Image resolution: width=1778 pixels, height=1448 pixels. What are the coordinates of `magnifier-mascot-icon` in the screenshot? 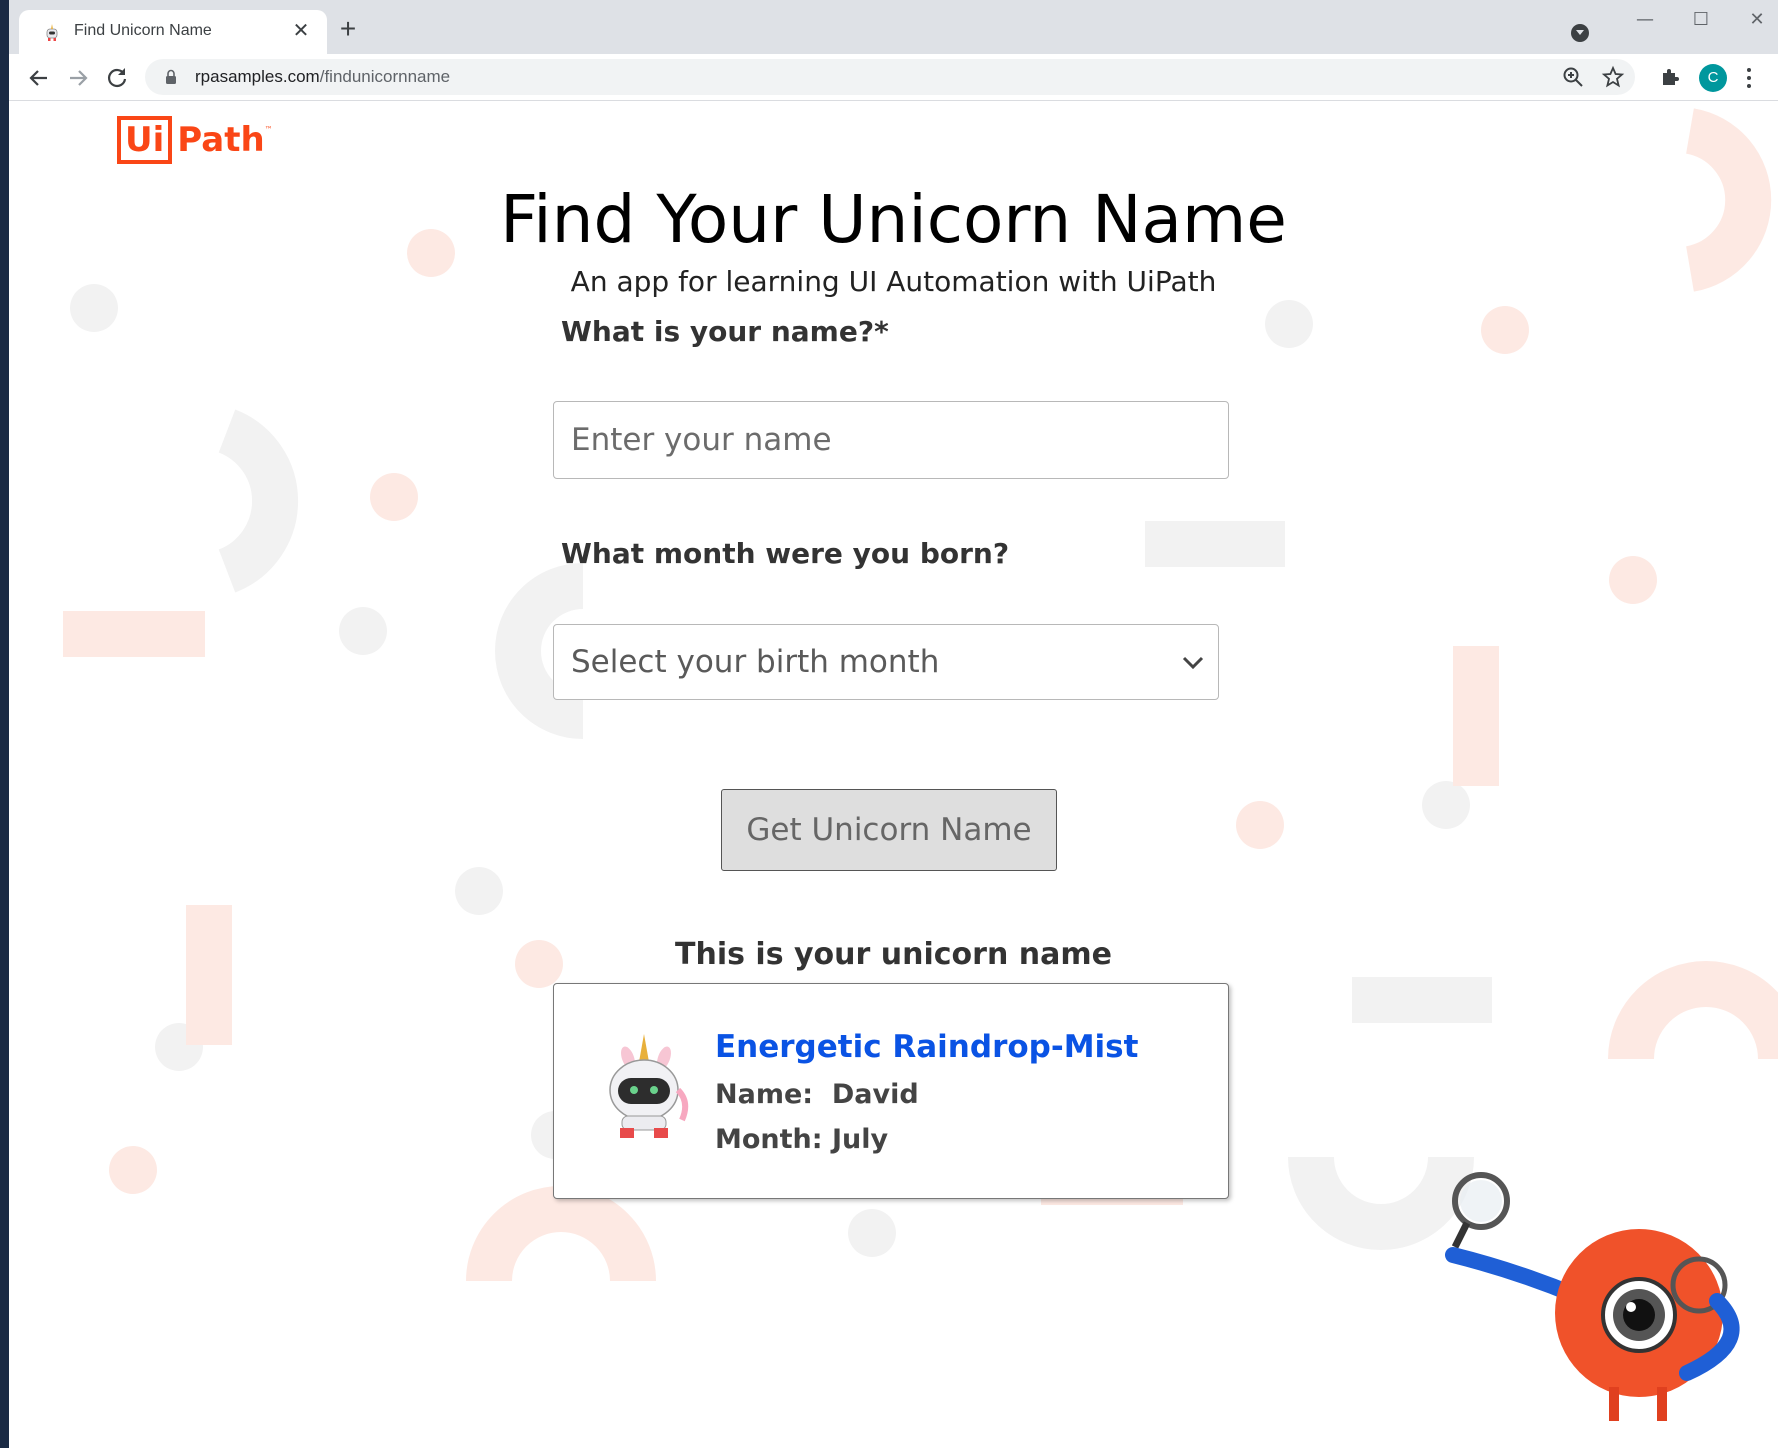 It's located at (1592, 1296).